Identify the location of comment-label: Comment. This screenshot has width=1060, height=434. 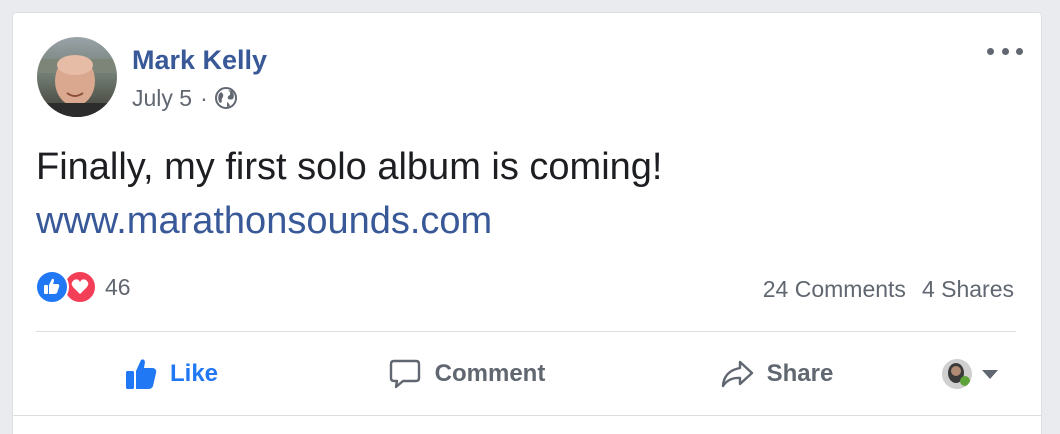
(490, 373).